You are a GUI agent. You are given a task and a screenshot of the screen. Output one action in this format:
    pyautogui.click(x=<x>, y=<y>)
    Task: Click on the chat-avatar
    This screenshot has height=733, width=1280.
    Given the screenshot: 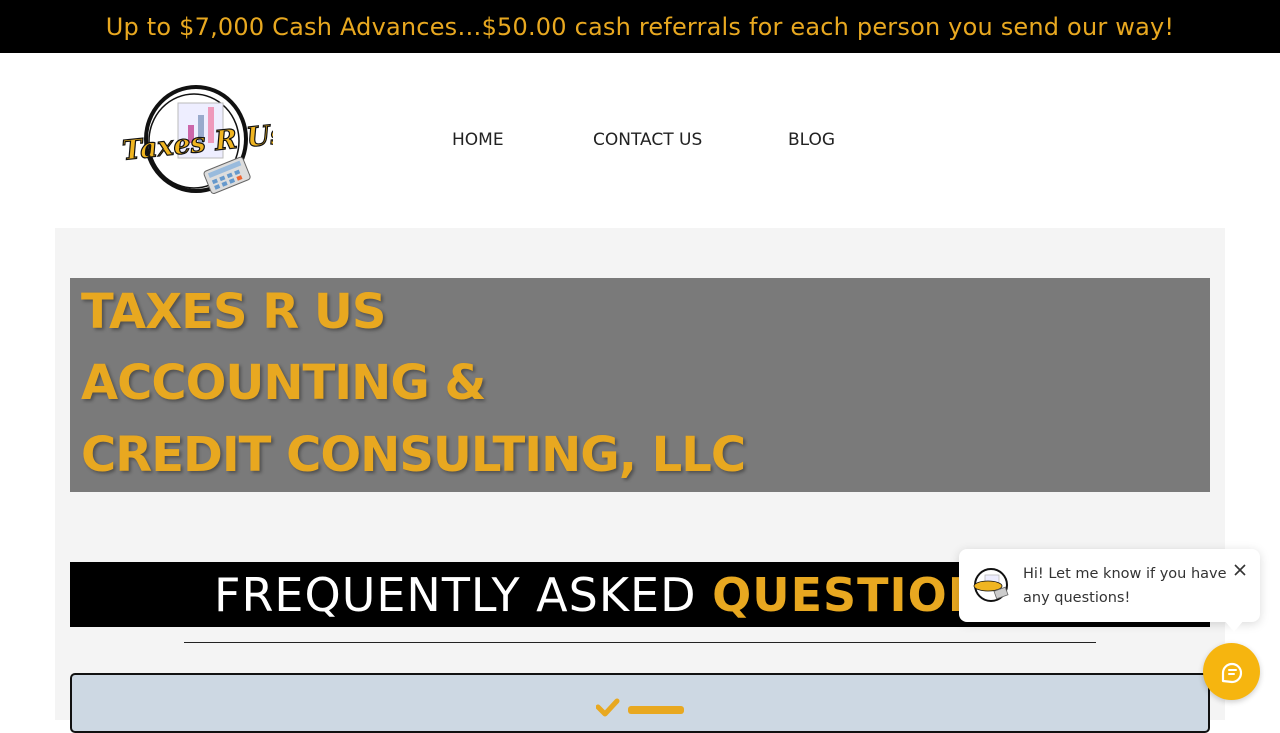 What is the action you would take?
    pyautogui.click(x=991, y=585)
    